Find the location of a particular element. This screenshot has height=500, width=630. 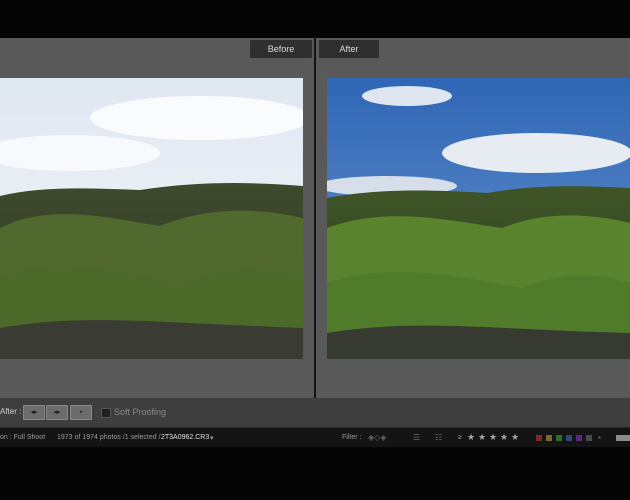

swap-settings-button: ▪ is located at coordinates (81, 412).